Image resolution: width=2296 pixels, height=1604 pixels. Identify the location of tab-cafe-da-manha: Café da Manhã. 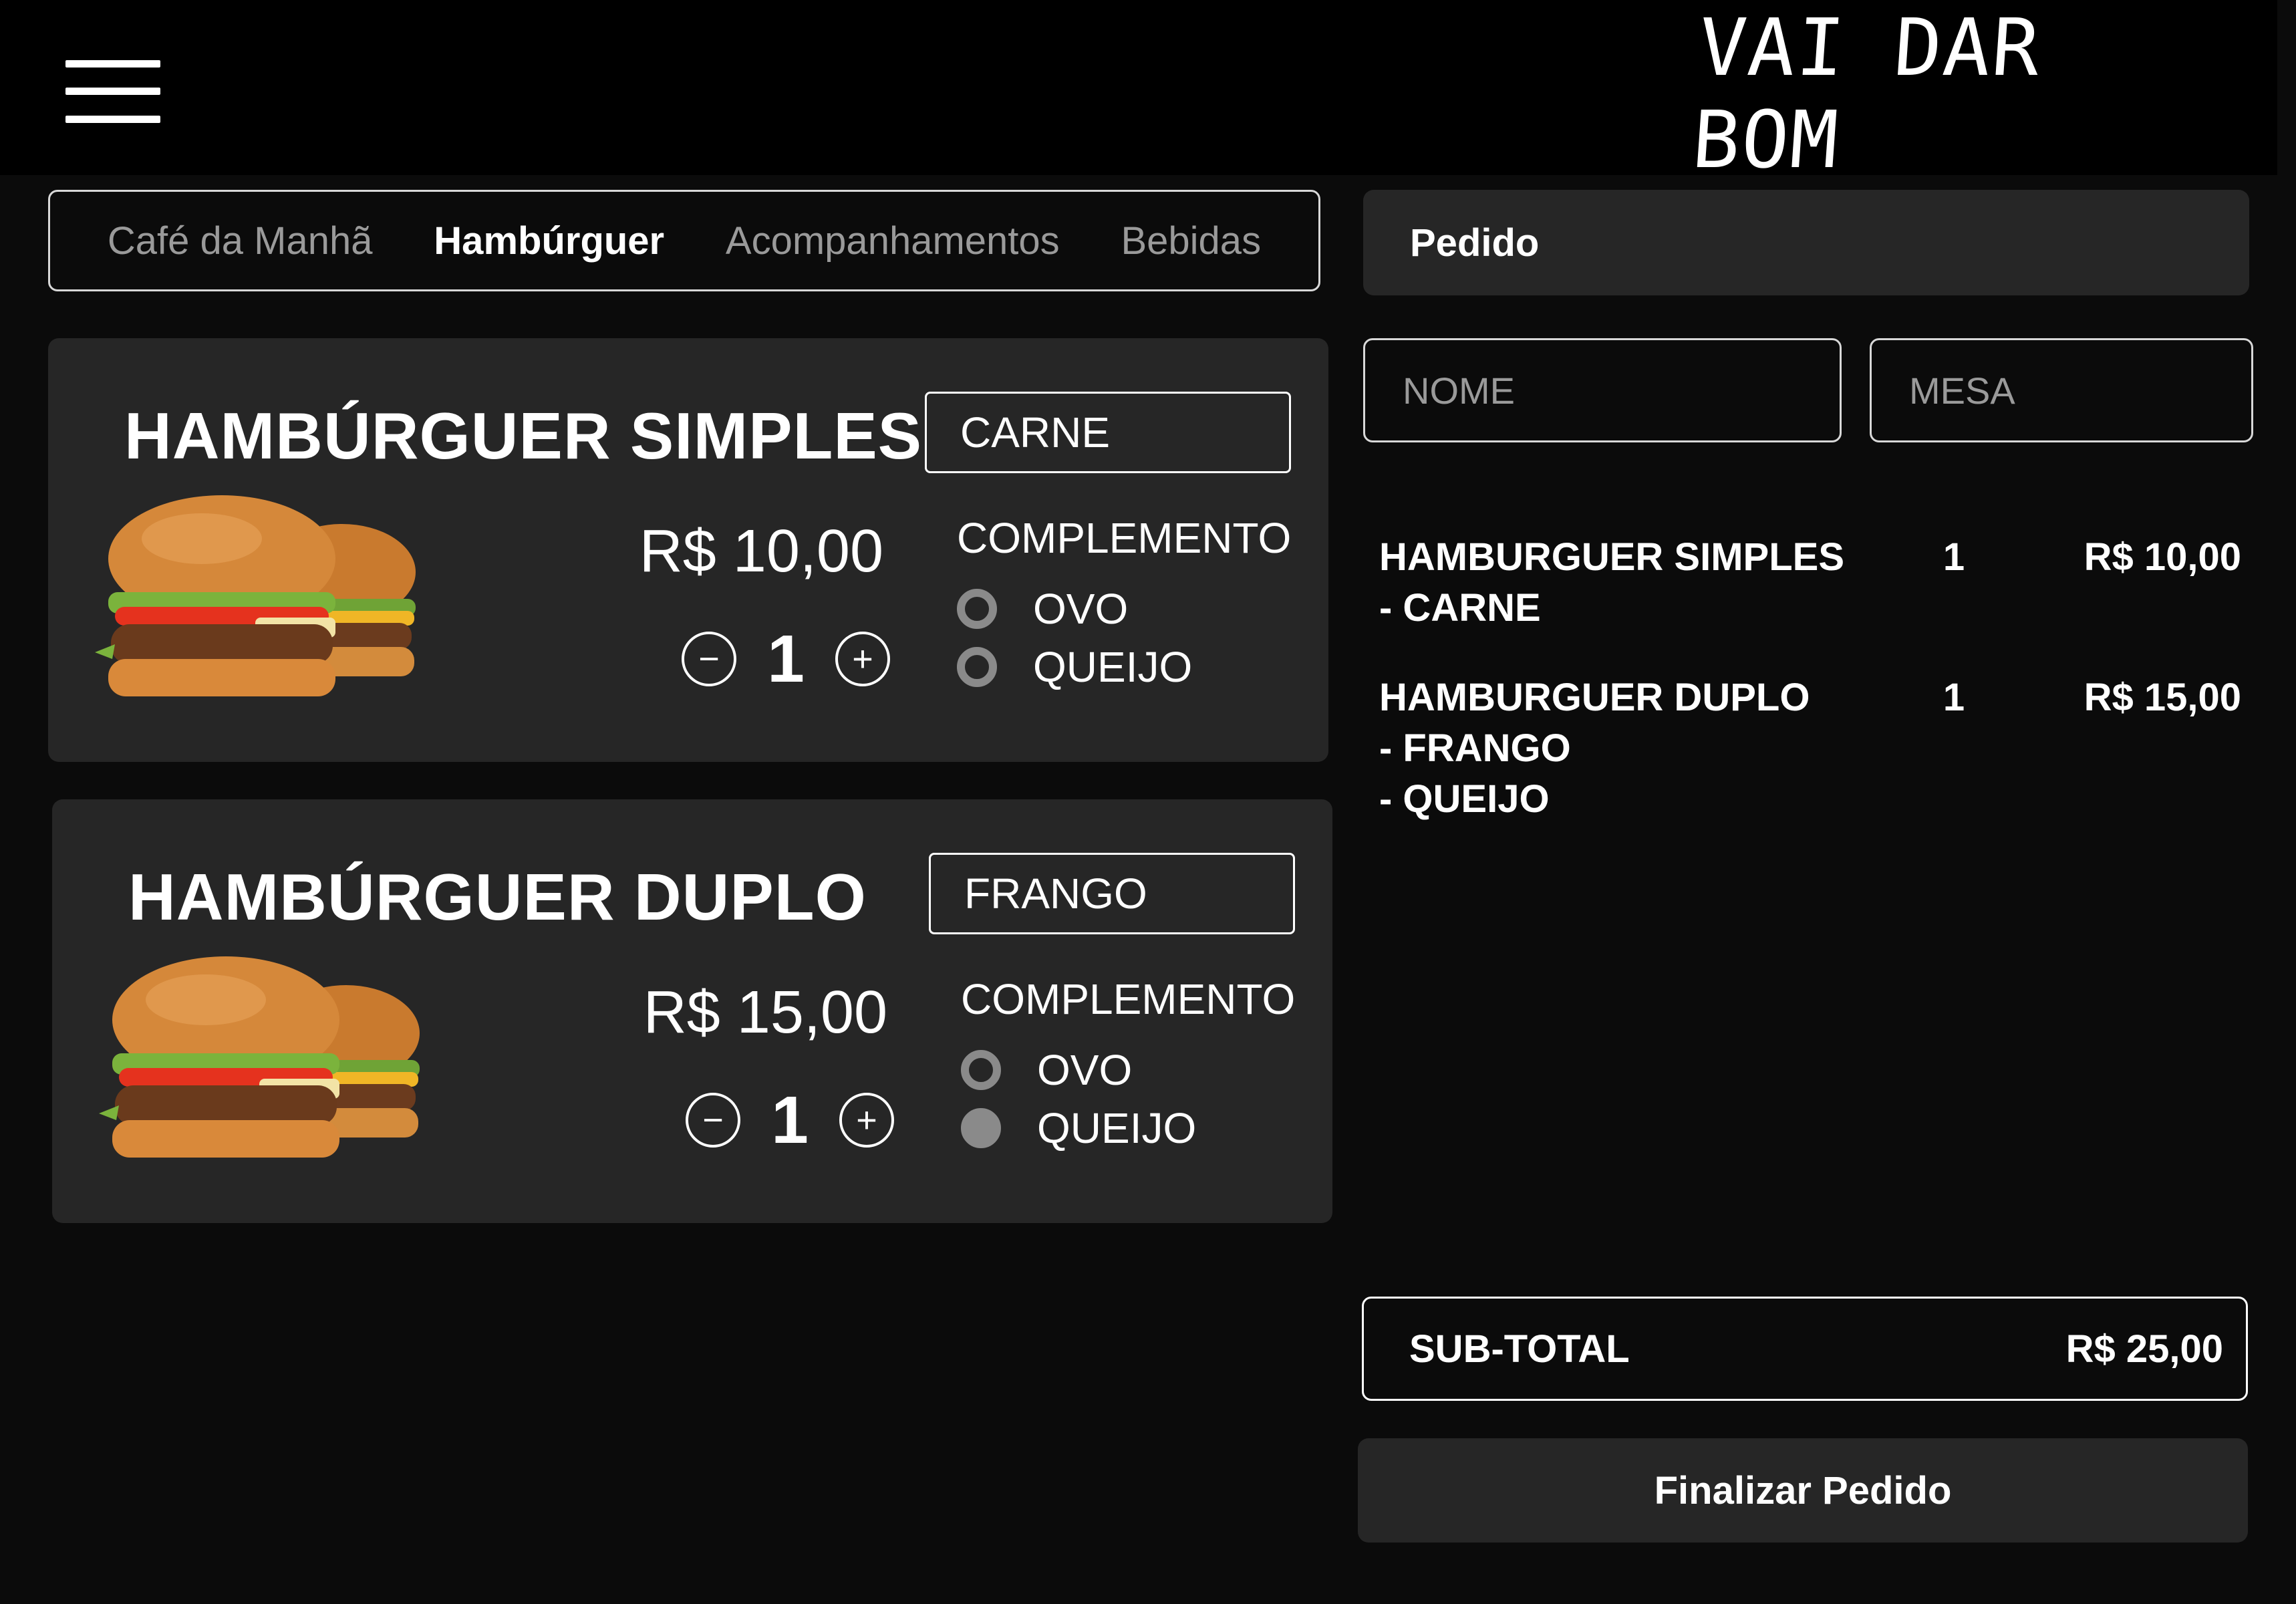
(240, 241).